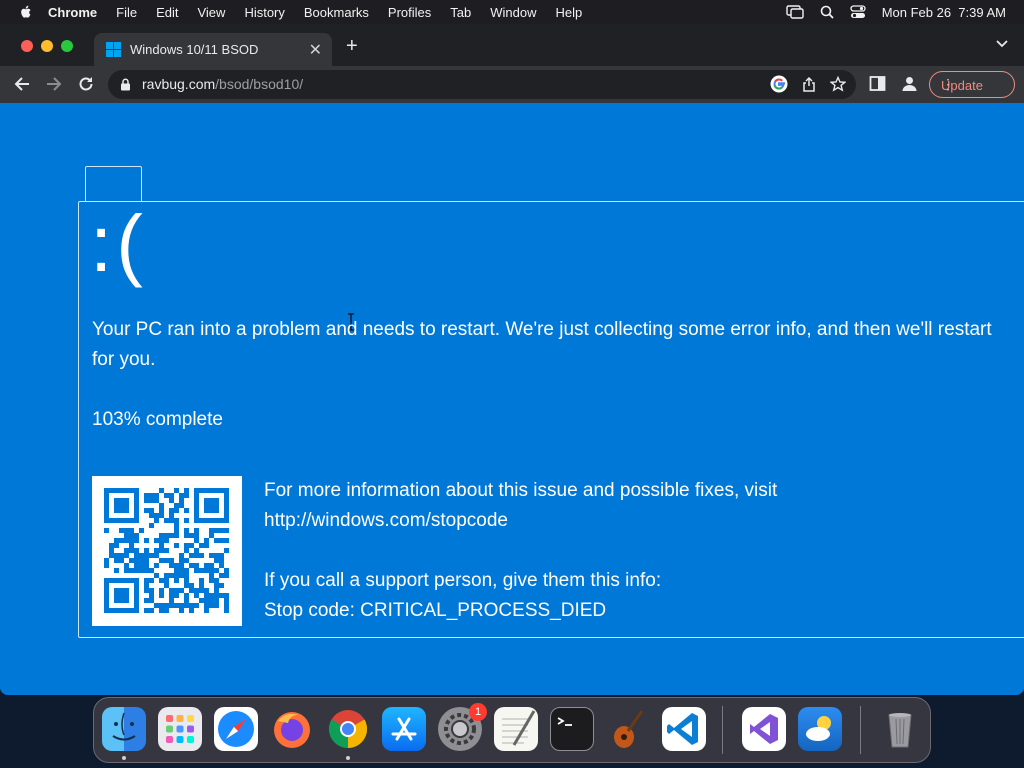  I want to click on browser-toolbar: ravbug.com/bsod/bsod10/ Update ⋮, so click(512, 84).